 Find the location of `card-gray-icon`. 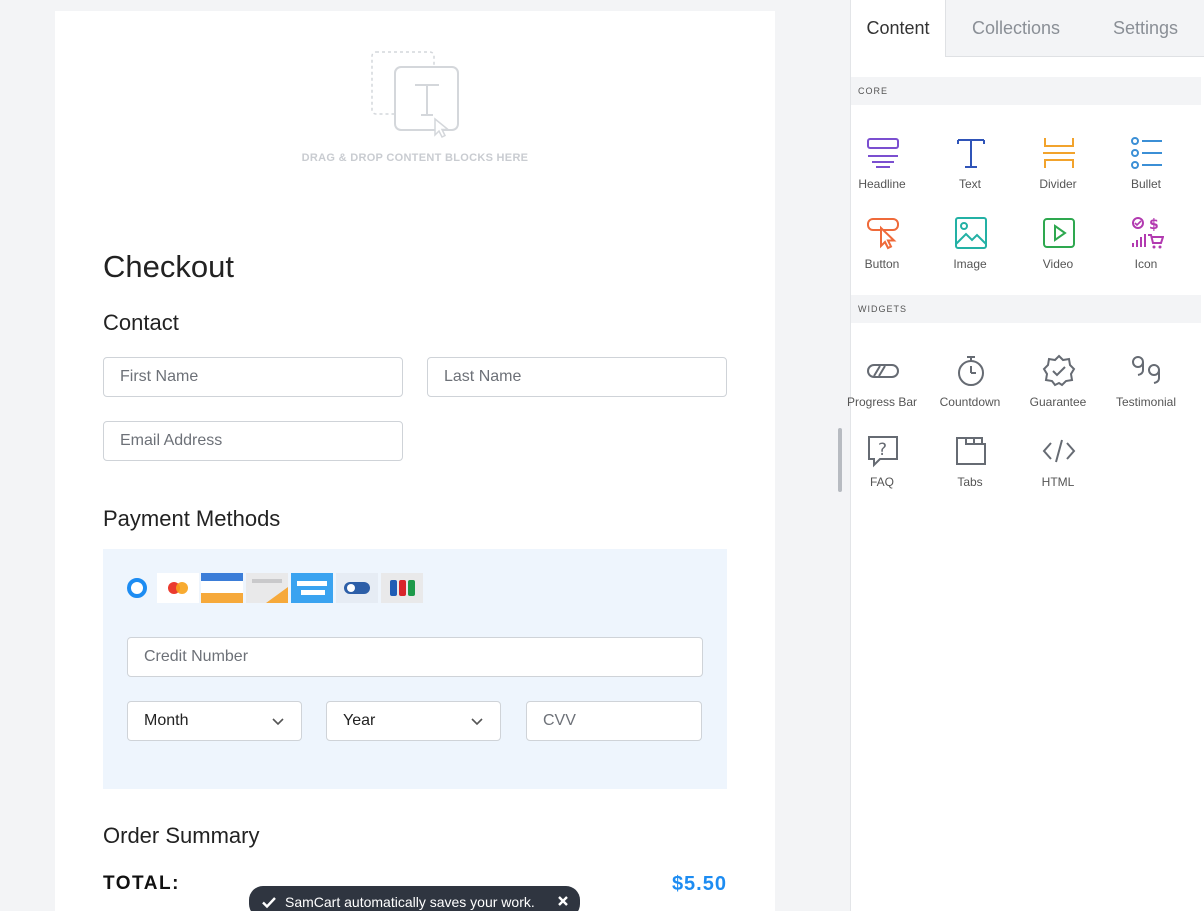

card-gray-icon is located at coordinates (267, 588).